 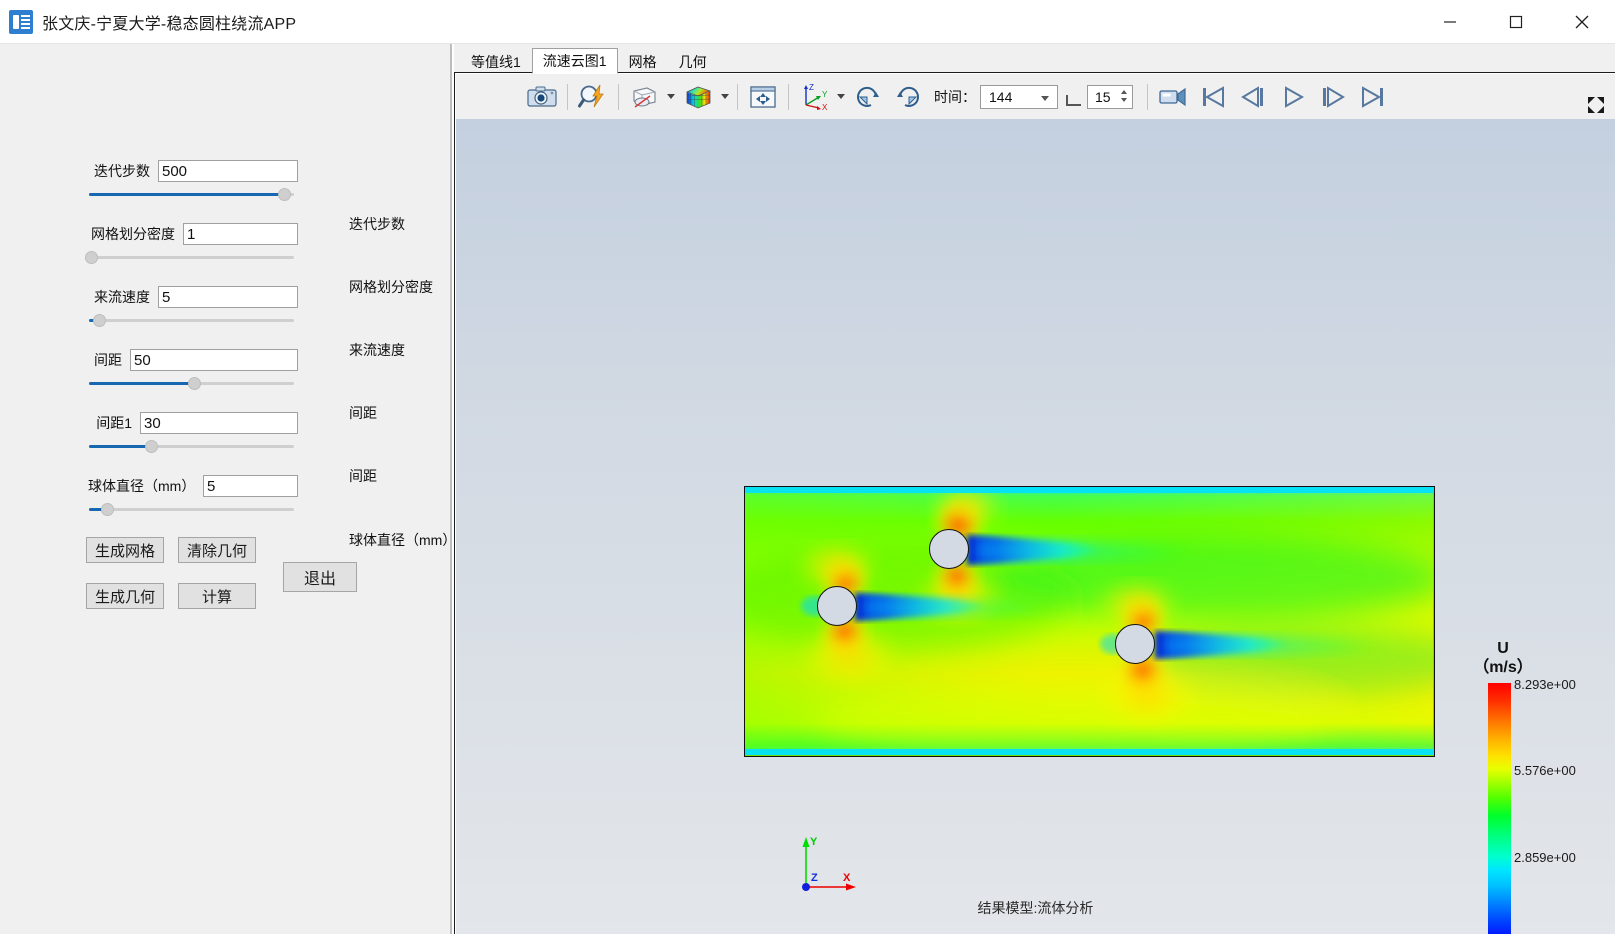 I want to click on play-icon, so click(x=1293, y=97).